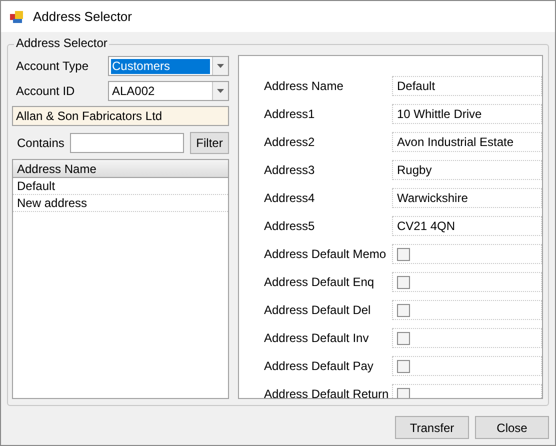  What do you see at coordinates (290, 226) in the screenshot?
I see `field-label: Address5` at bounding box center [290, 226].